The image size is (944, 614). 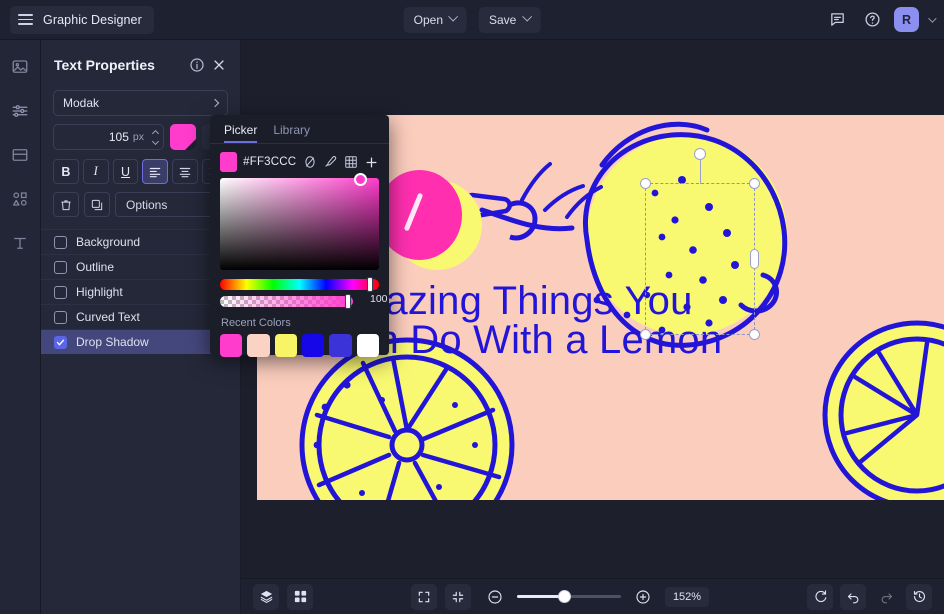 I want to click on alpha-handle, so click(x=348, y=301).